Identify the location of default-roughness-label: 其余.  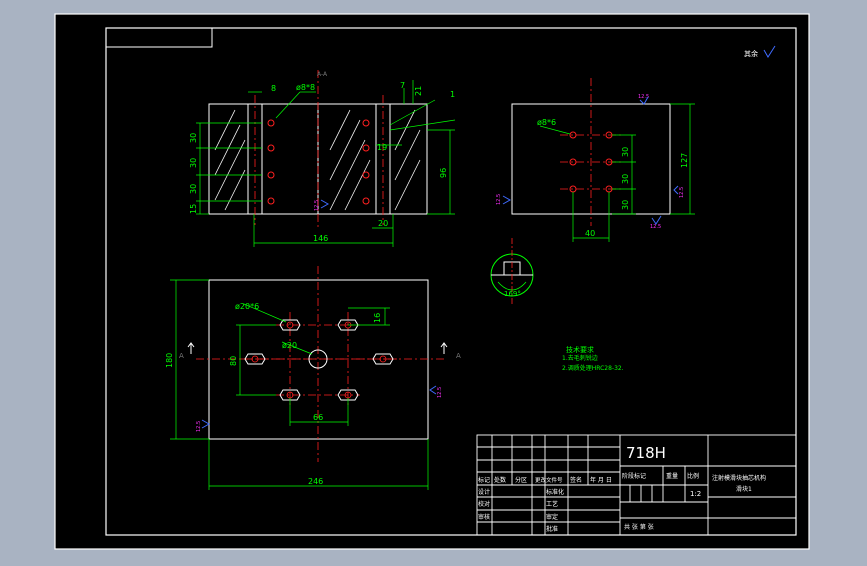
(751, 53).